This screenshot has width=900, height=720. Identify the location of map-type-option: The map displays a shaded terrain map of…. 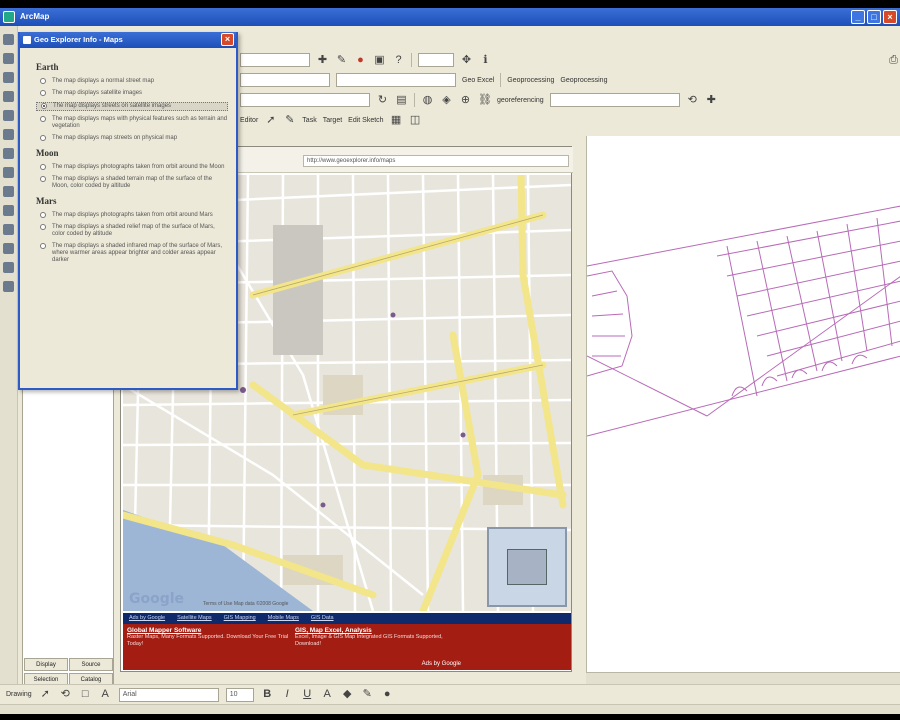
(132, 183).